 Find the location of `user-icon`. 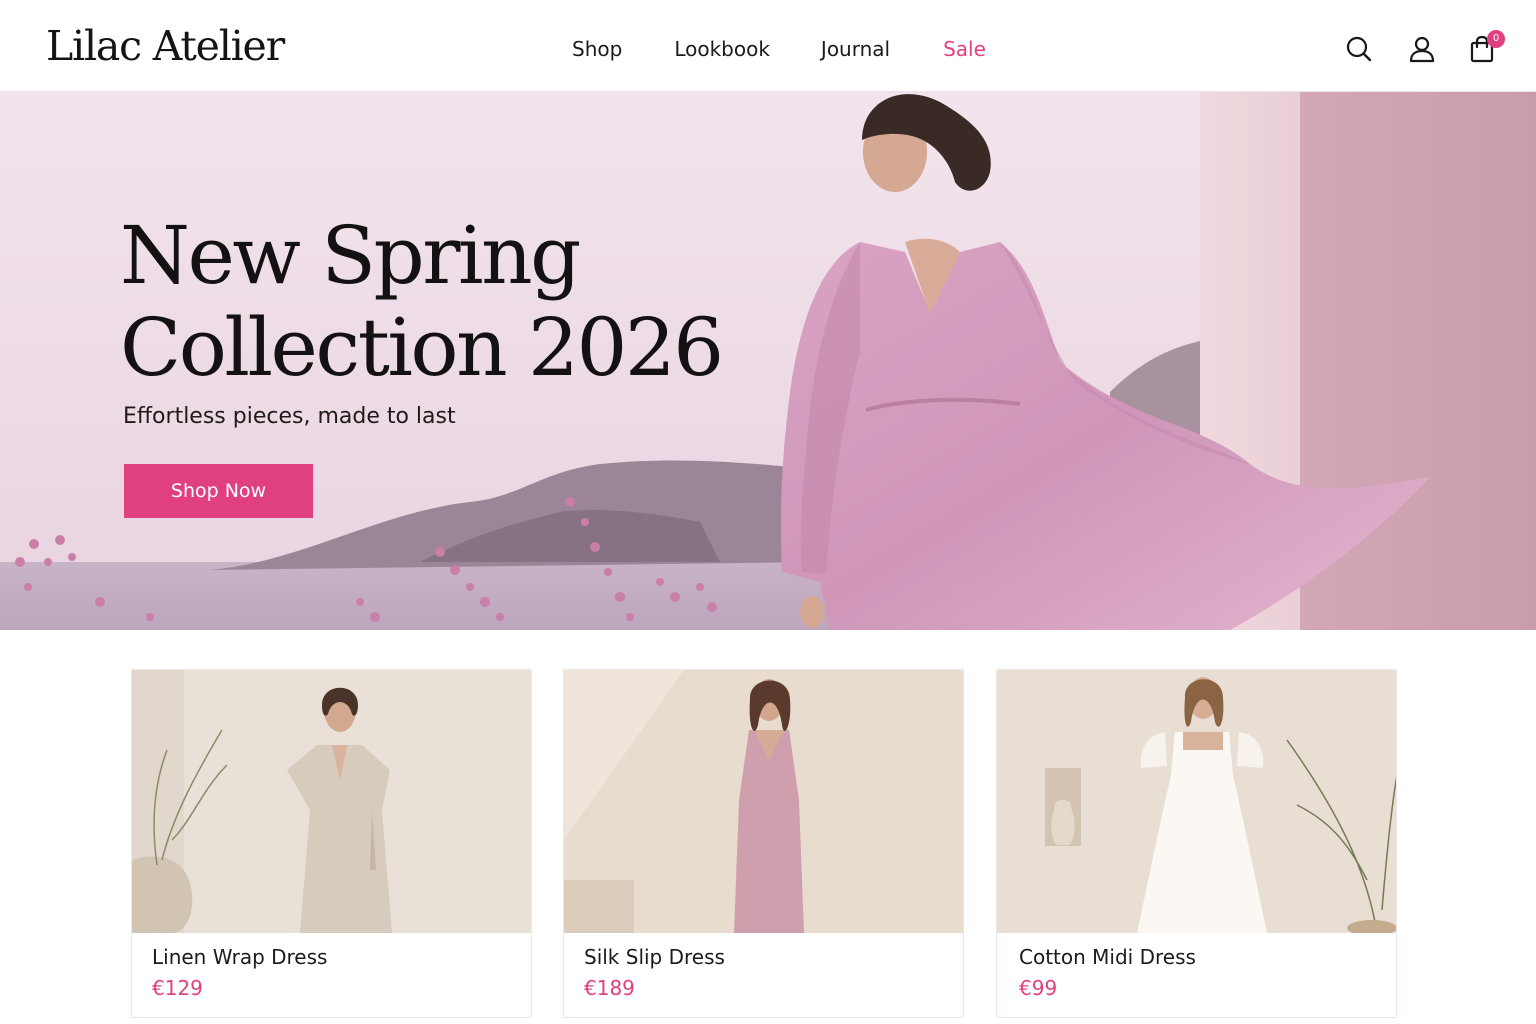

user-icon is located at coordinates (1422, 49).